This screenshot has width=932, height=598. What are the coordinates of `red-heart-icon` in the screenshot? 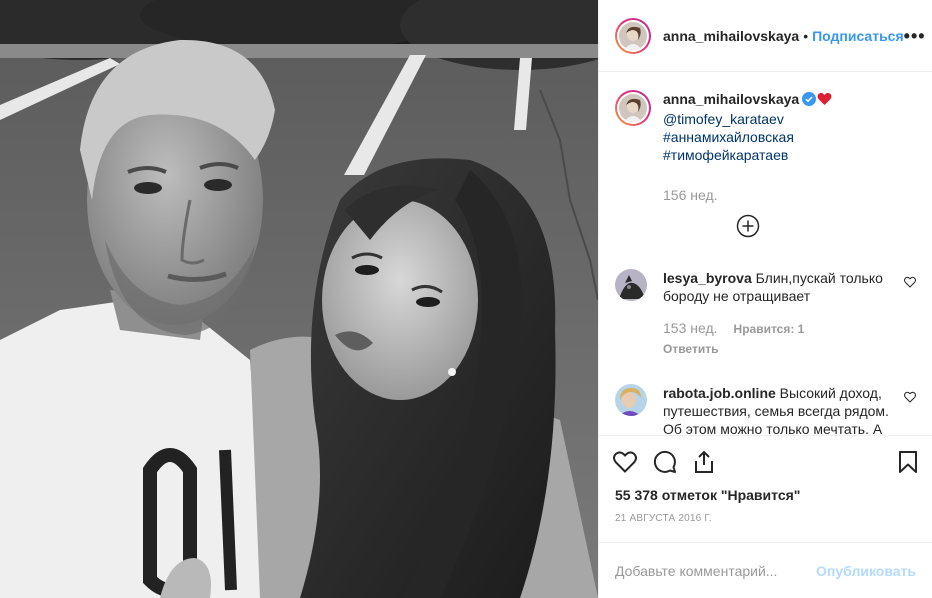 It's located at (824, 101).